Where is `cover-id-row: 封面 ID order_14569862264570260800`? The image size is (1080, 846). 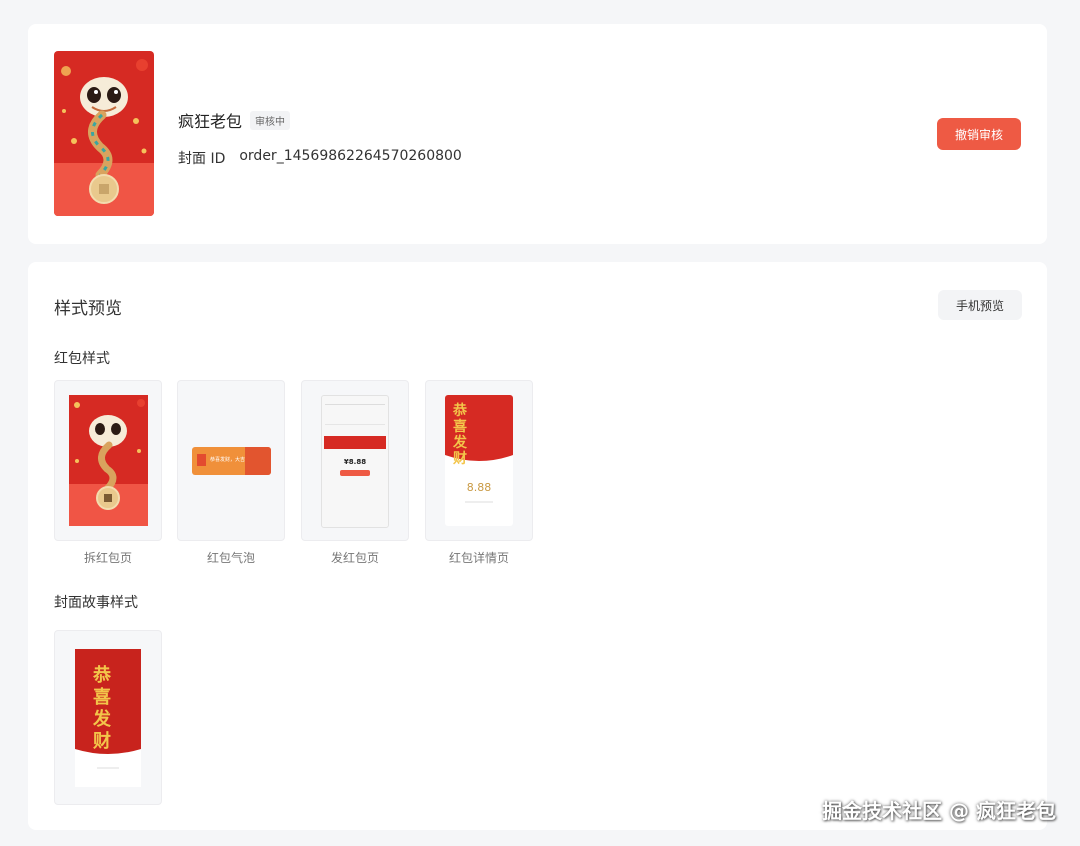 cover-id-row: 封面 ID order_14569862264570260800 is located at coordinates (320, 158).